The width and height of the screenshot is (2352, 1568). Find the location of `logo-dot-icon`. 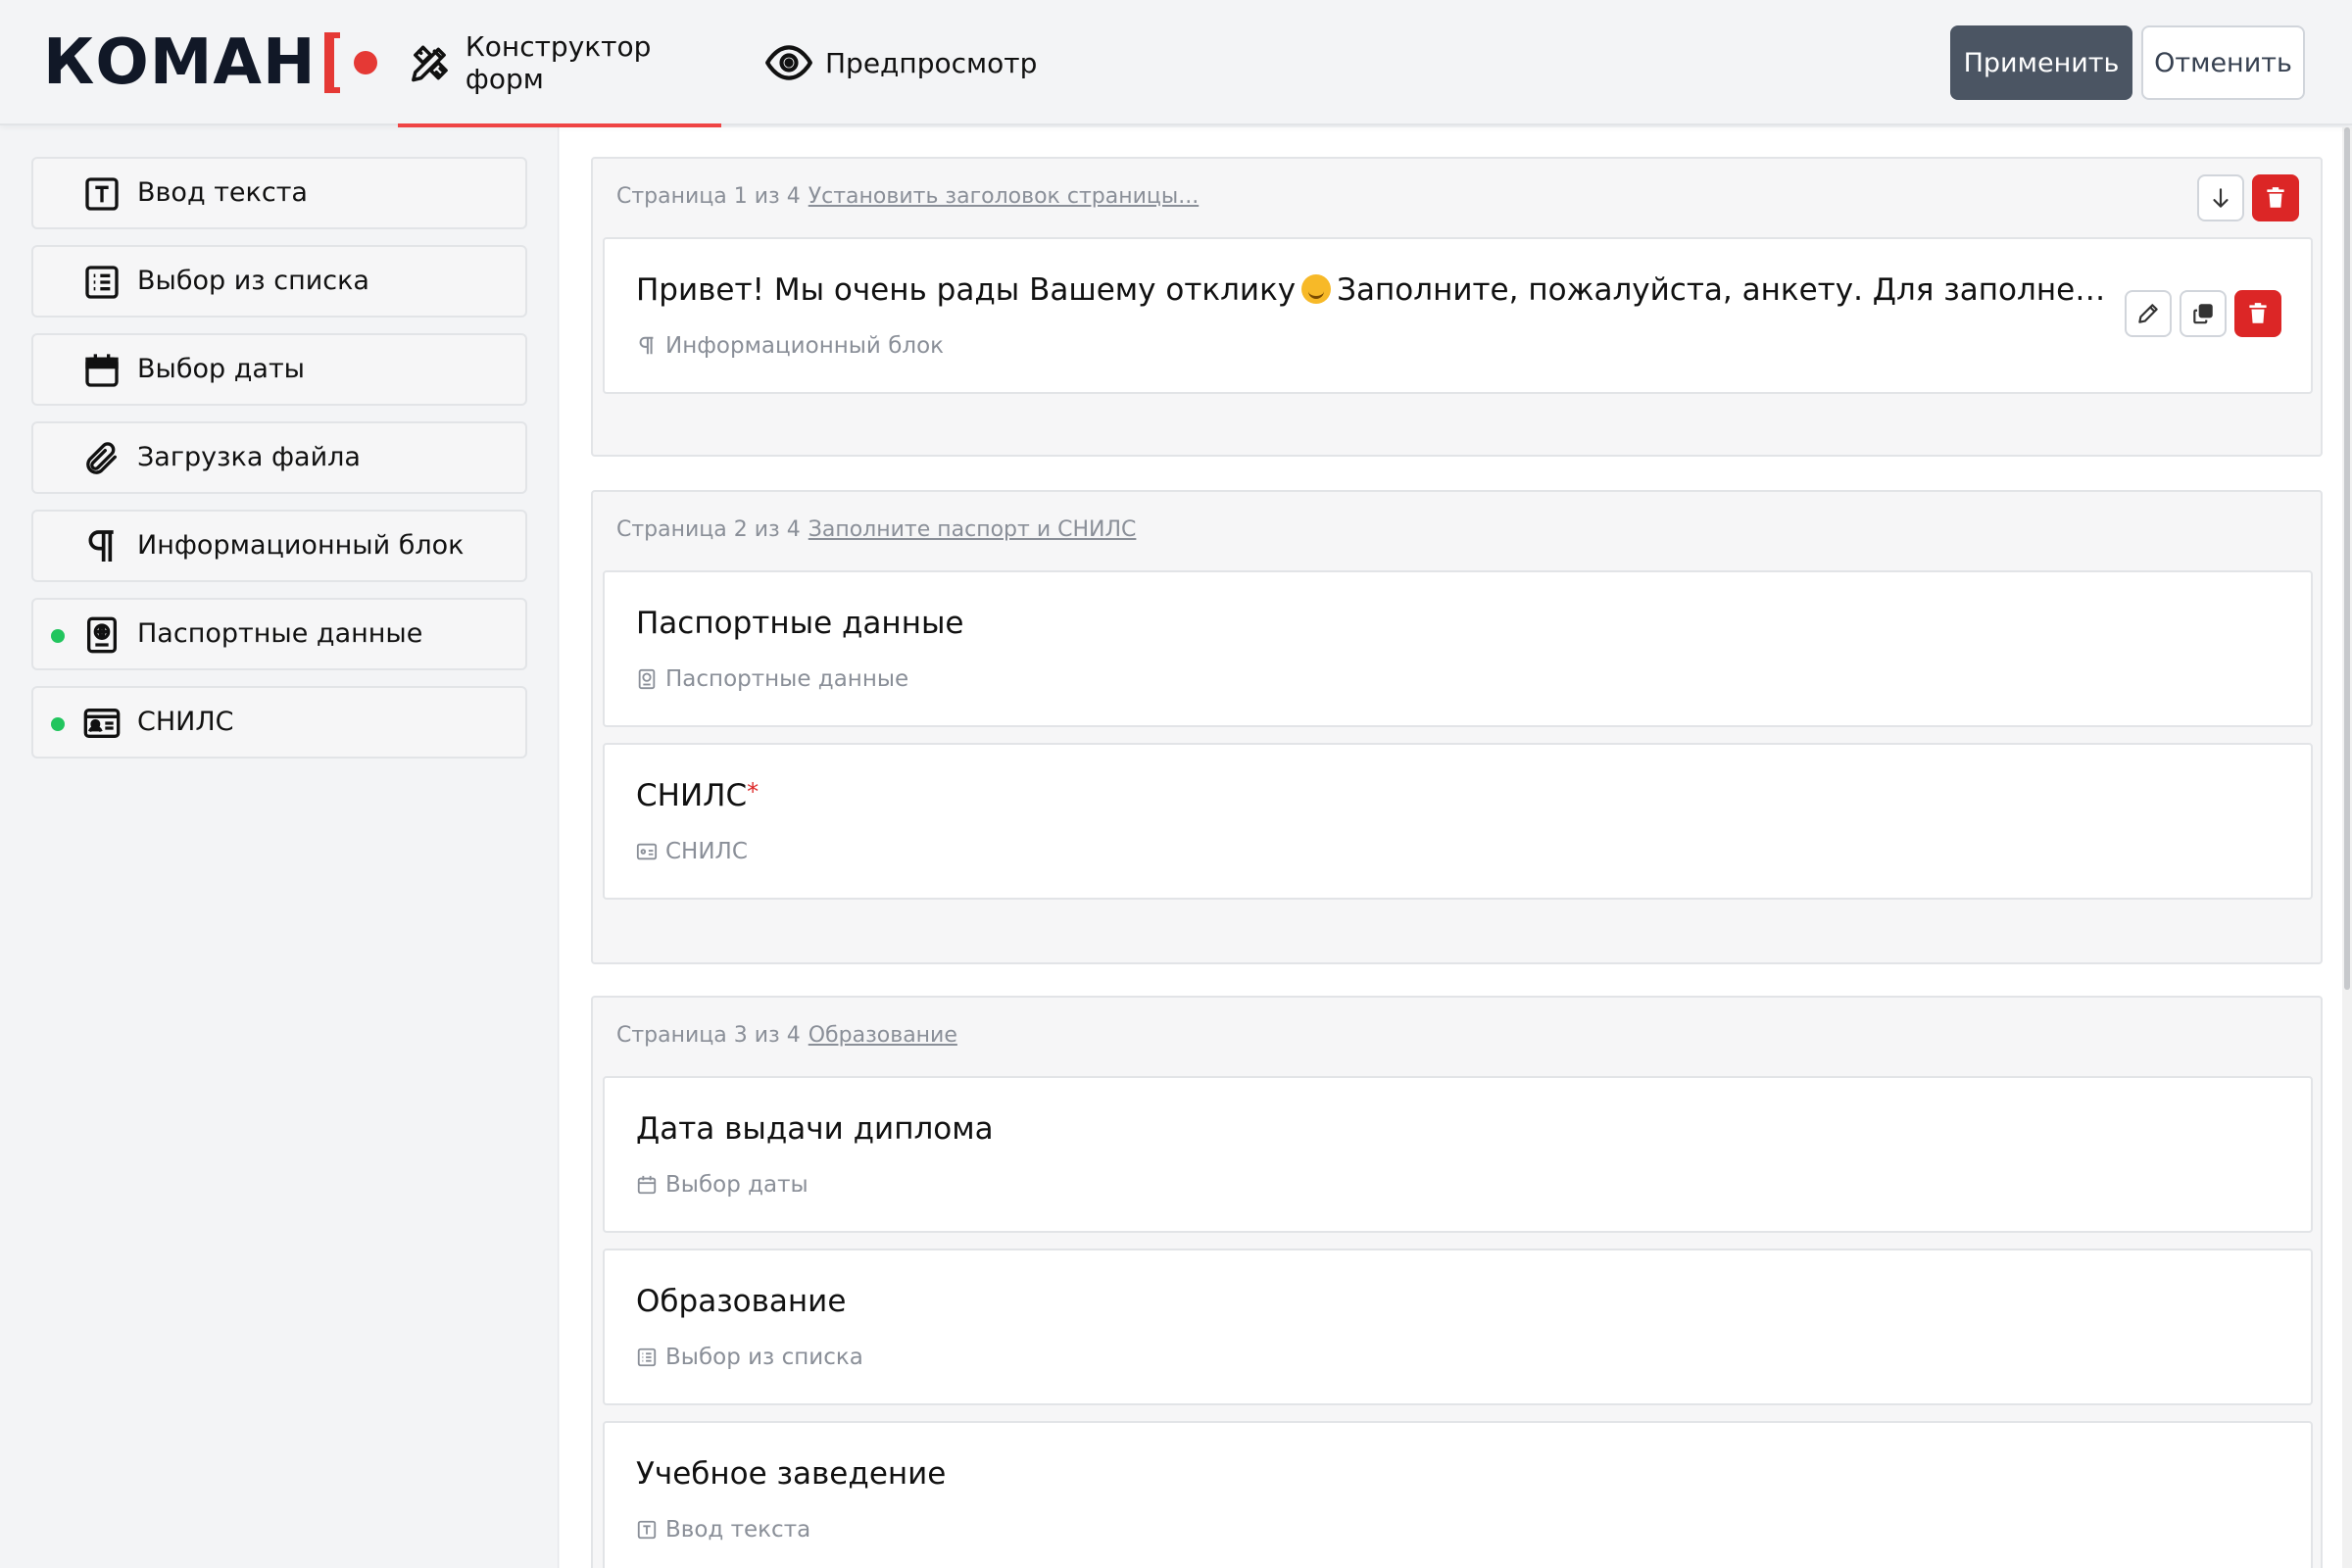

logo-dot-icon is located at coordinates (365, 62).